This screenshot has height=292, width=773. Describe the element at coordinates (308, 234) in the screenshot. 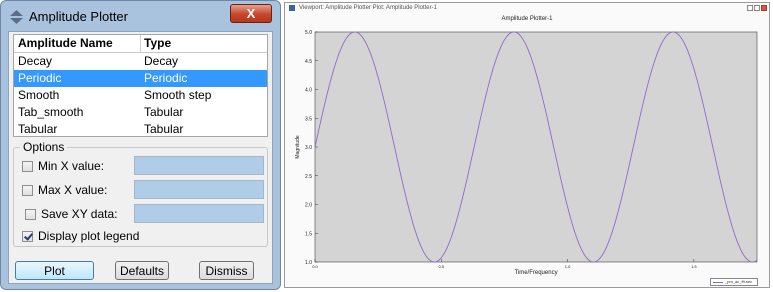

I see `y-tick-label: 1.5` at that location.